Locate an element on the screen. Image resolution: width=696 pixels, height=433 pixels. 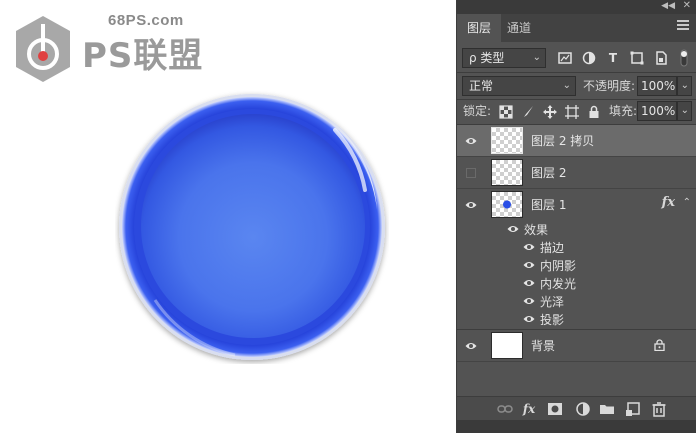
effects-header: 效果 is located at coordinates (576, 229).